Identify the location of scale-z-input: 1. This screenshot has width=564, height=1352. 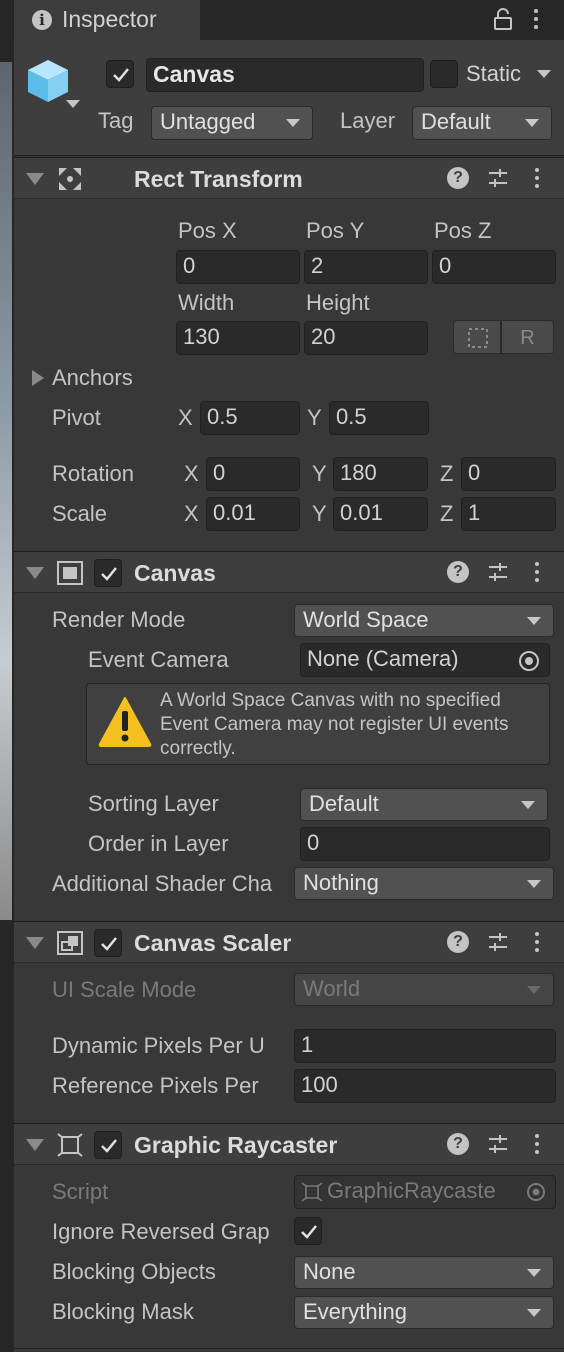
(508, 514).